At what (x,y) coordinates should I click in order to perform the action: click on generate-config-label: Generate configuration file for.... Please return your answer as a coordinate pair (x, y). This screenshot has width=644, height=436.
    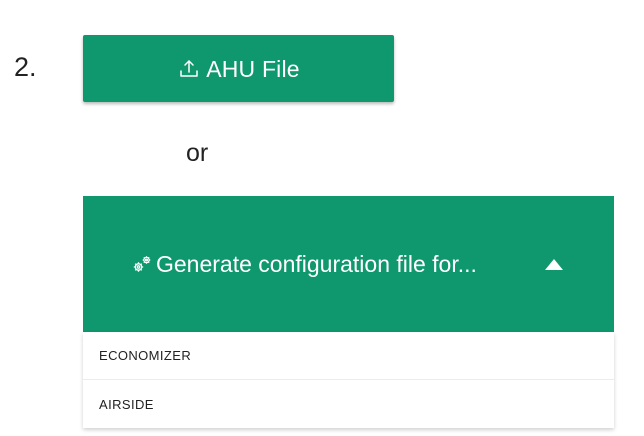
    Looking at the image, I should click on (316, 264).